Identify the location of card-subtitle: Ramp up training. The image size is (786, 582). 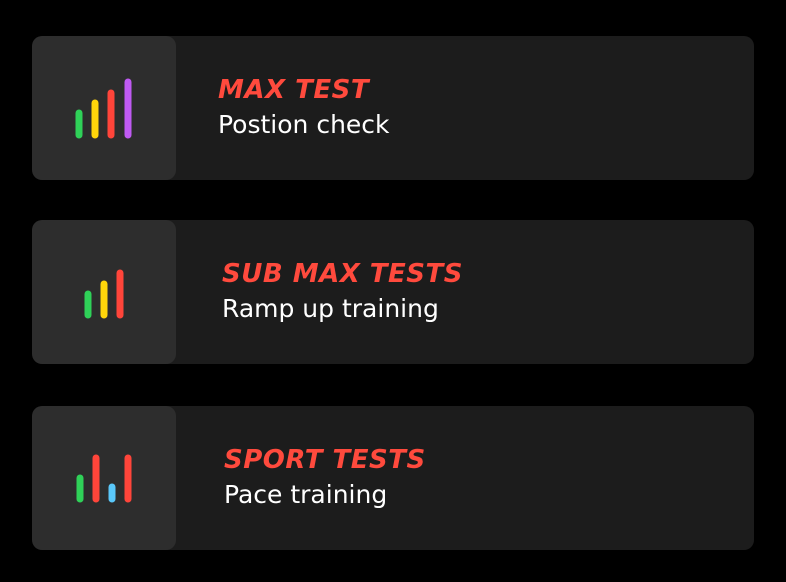
(330, 308).